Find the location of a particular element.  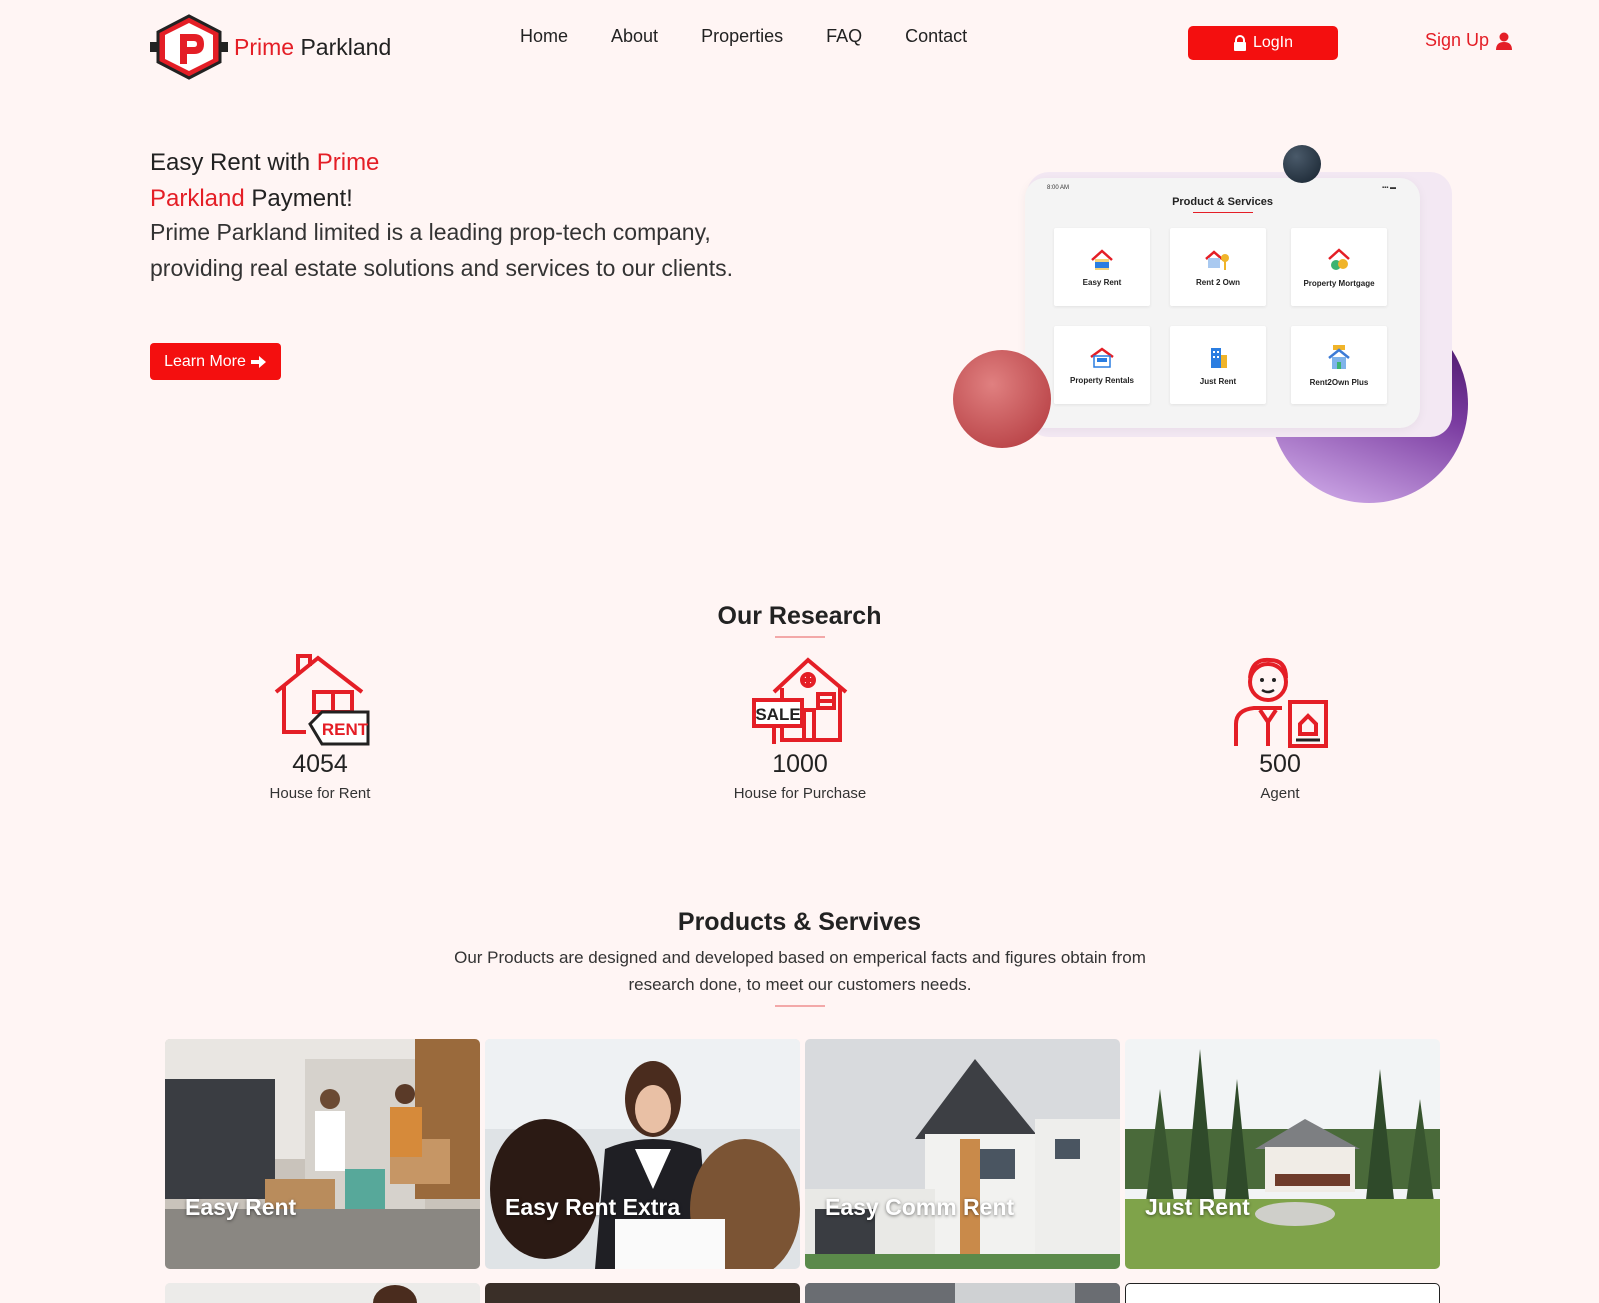

modern-house-photo is located at coordinates (962, 1154).